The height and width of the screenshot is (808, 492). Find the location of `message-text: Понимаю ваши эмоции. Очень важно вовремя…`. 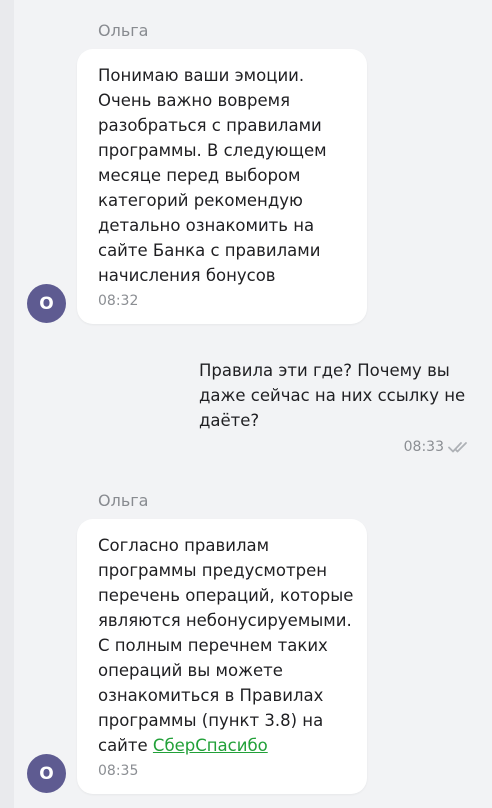

message-text: Понимаю ваши эмоции. Очень важно вовремя… is located at coordinates (212, 175).